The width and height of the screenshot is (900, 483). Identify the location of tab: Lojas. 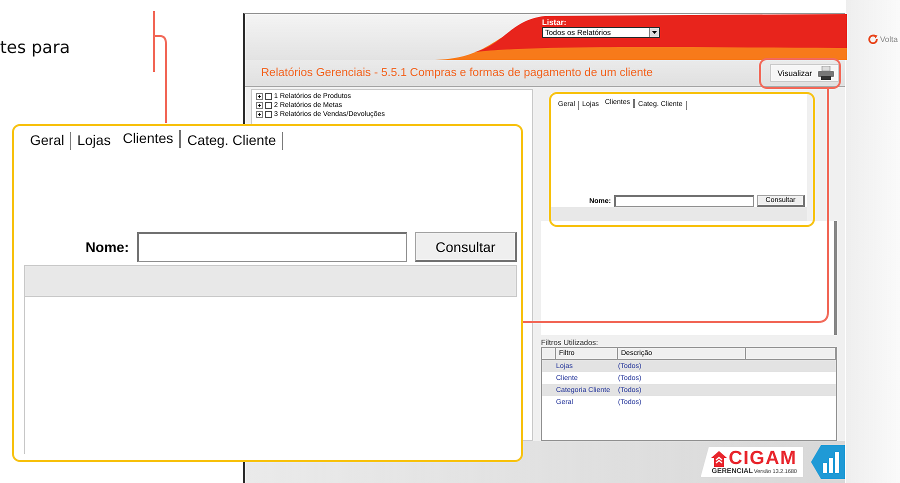
(94, 141).